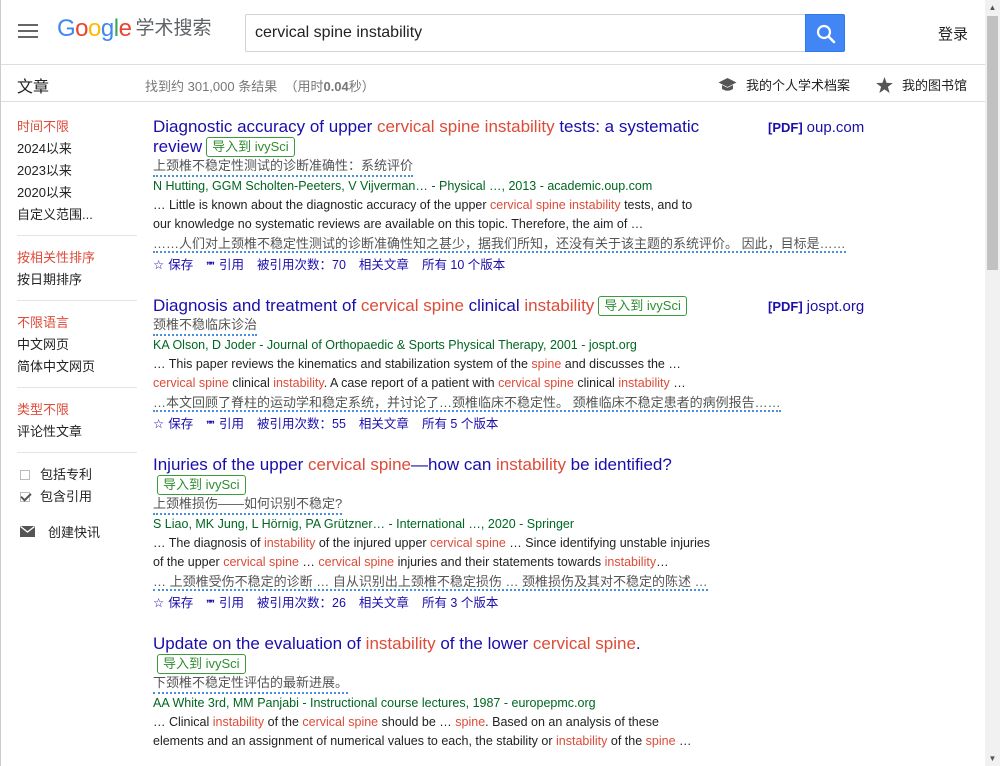 The width and height of the screenshot is (1000, 766). Describe the element at coordinates (173, 28) in the screenshot. I see `scholar-product-name: 学术搜索` at that location.